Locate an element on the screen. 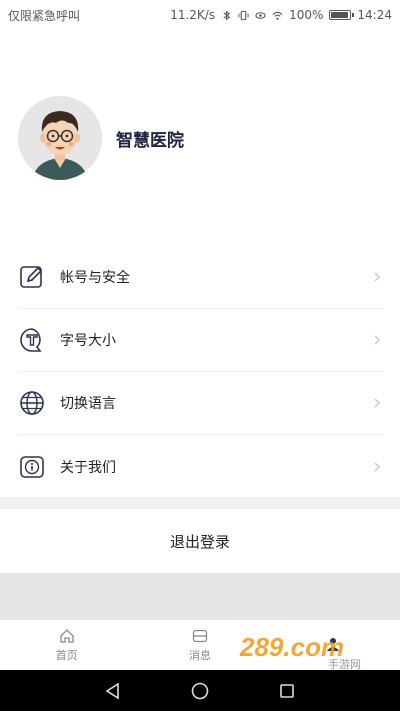  font-size-icon is located at coordinates (32, 340).